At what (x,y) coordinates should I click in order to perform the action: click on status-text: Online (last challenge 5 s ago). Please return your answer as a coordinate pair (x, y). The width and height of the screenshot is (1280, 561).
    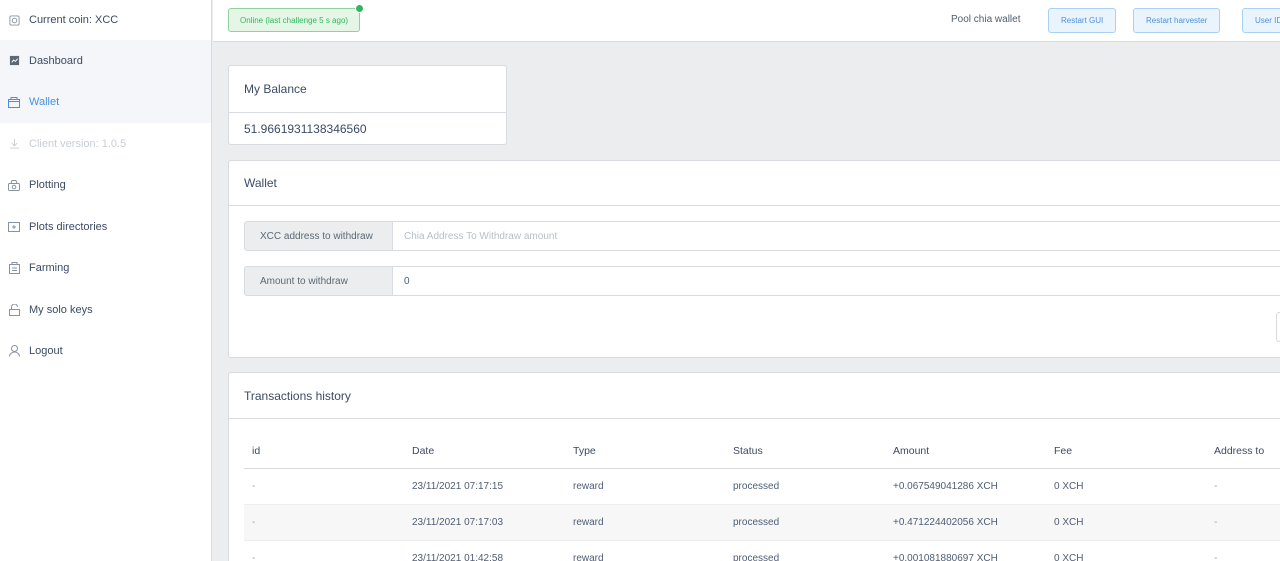
    Looking at the image, I should click on (294, 20).